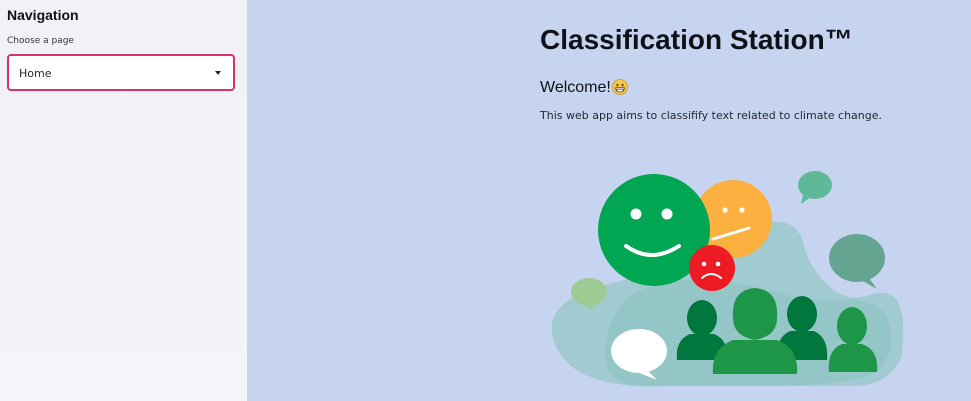 The width and height of the screenshot is (971, 401). What do you see at coordinates (619, 87) in the screenshot?
I see `grinning-face-icon` at bounding box center [619, 87].